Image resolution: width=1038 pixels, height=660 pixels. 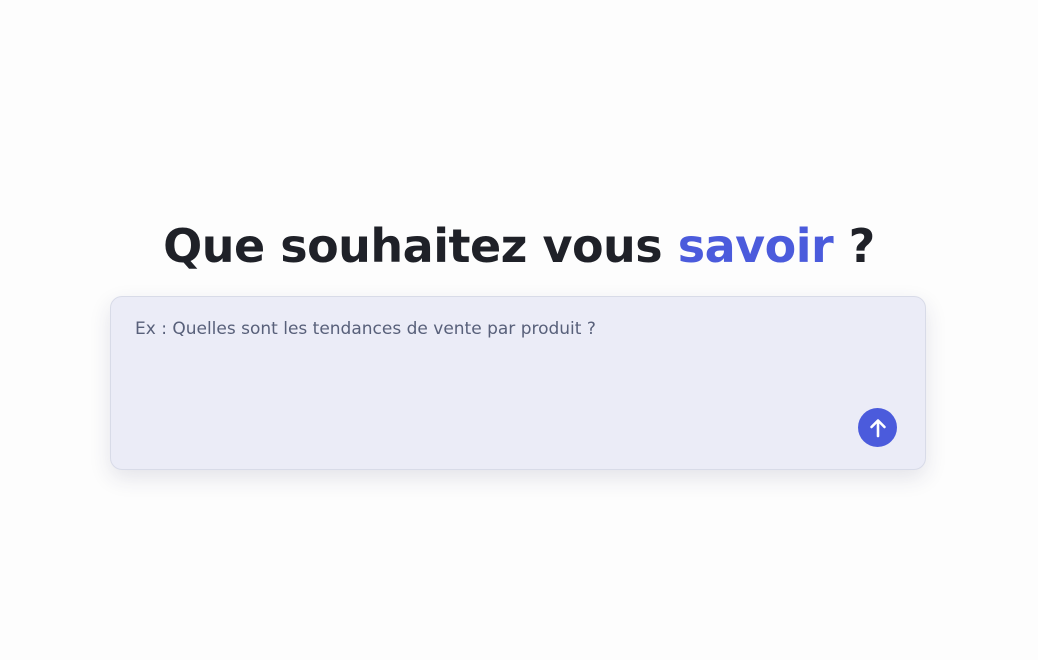 I want to click on title-prefix: Que souhaitez vous, so click(x=420, y=245).